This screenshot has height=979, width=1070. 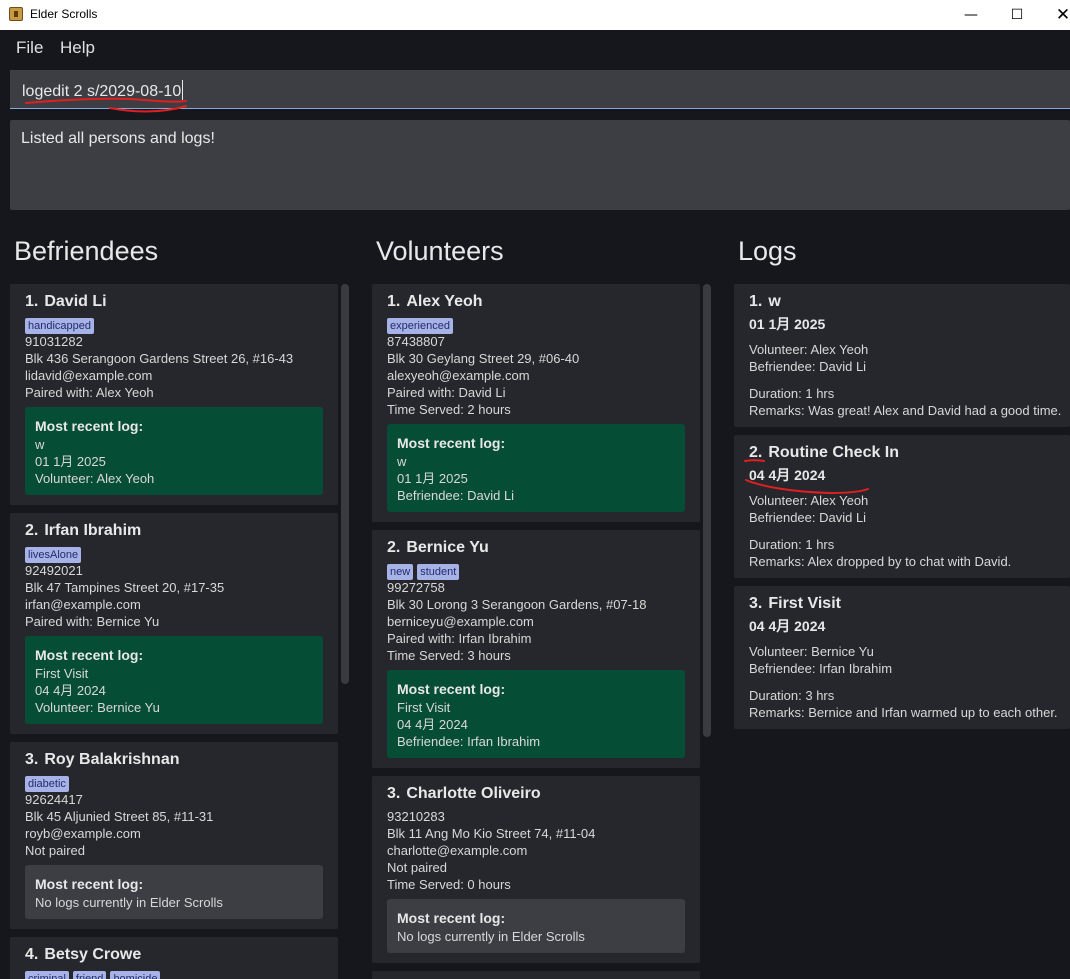 I want to click on text-caret, so click(x=183, y=90).